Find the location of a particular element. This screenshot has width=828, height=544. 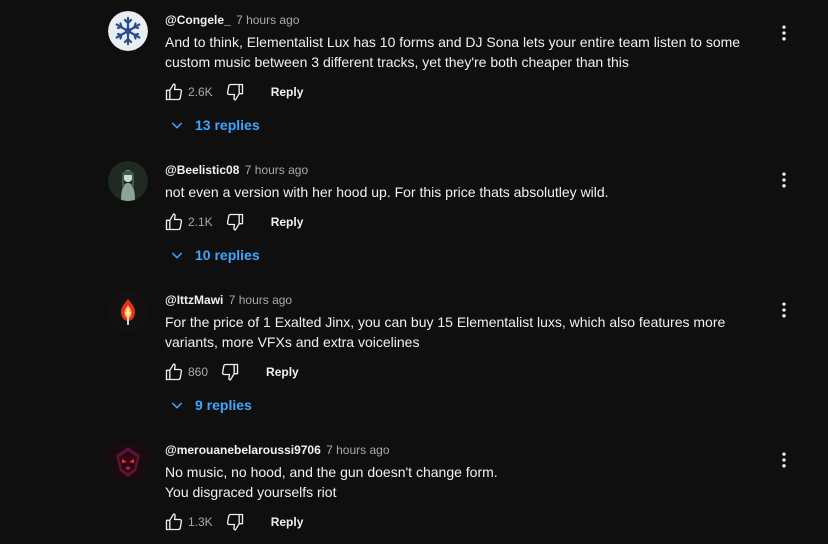

view-replies-button: 10 replies is located at coordinates (212, 255).